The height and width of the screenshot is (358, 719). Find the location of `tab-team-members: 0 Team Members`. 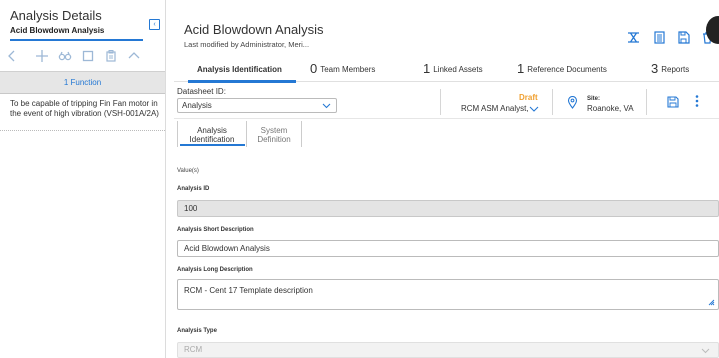

tab-team-members: 0 Team Members is located at coordinates (342, 69).